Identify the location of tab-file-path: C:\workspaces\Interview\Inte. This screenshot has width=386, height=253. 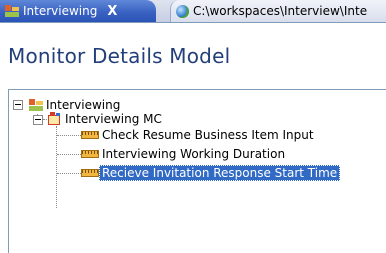
(278, 11).